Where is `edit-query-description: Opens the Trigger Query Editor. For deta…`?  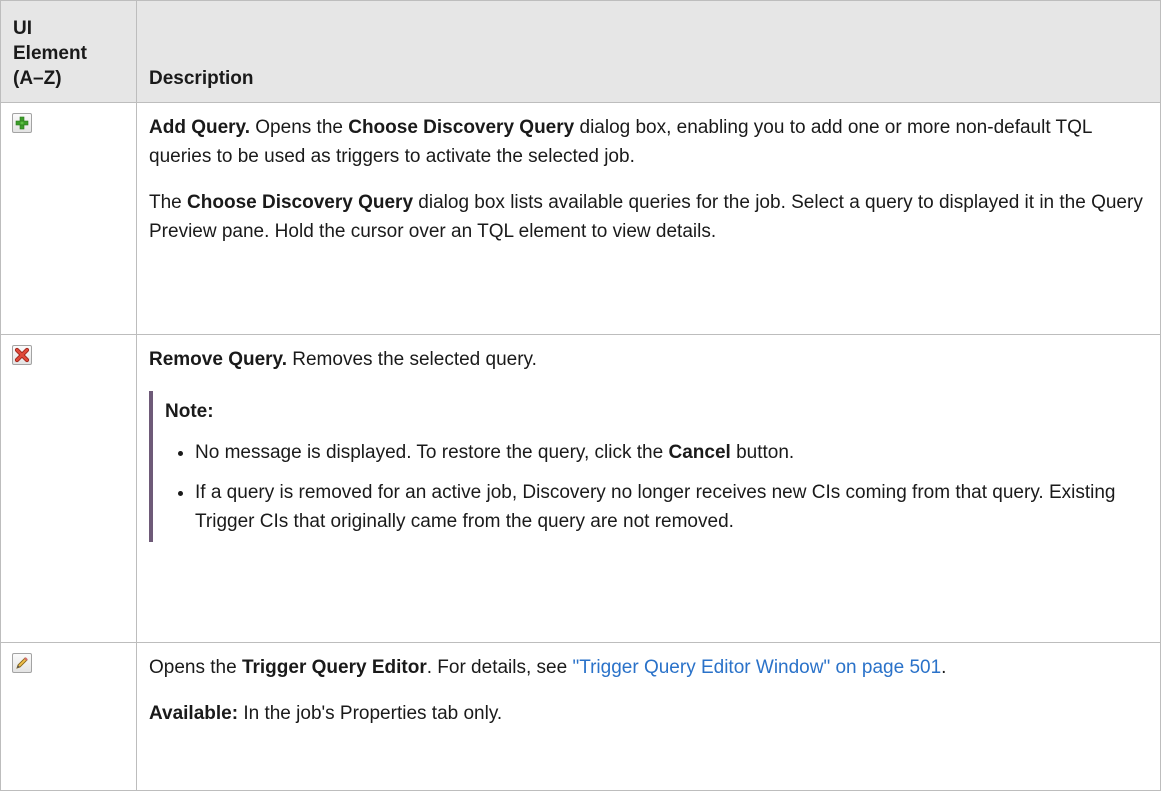 edit-query-description: Opens the Trigger Query Editor. For deta… is located at coordinates (648, 667).